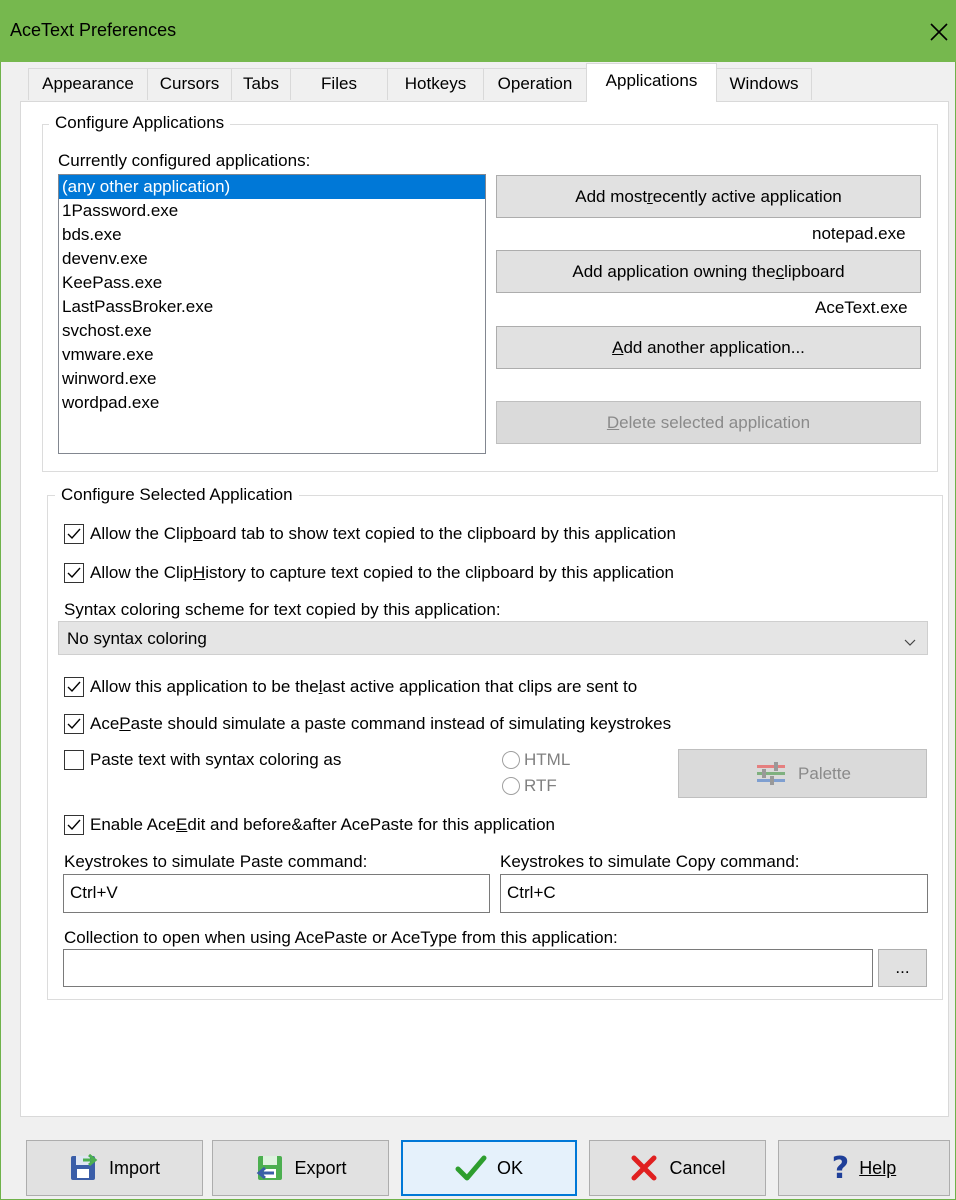  I want to click on configure-selected-title: Configure Selected Application, so click(177, 495).